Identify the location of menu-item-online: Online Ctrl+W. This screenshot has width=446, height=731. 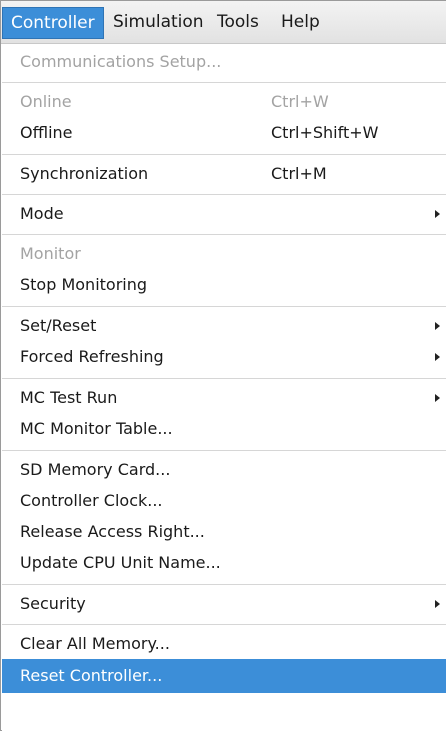
(224, 102).